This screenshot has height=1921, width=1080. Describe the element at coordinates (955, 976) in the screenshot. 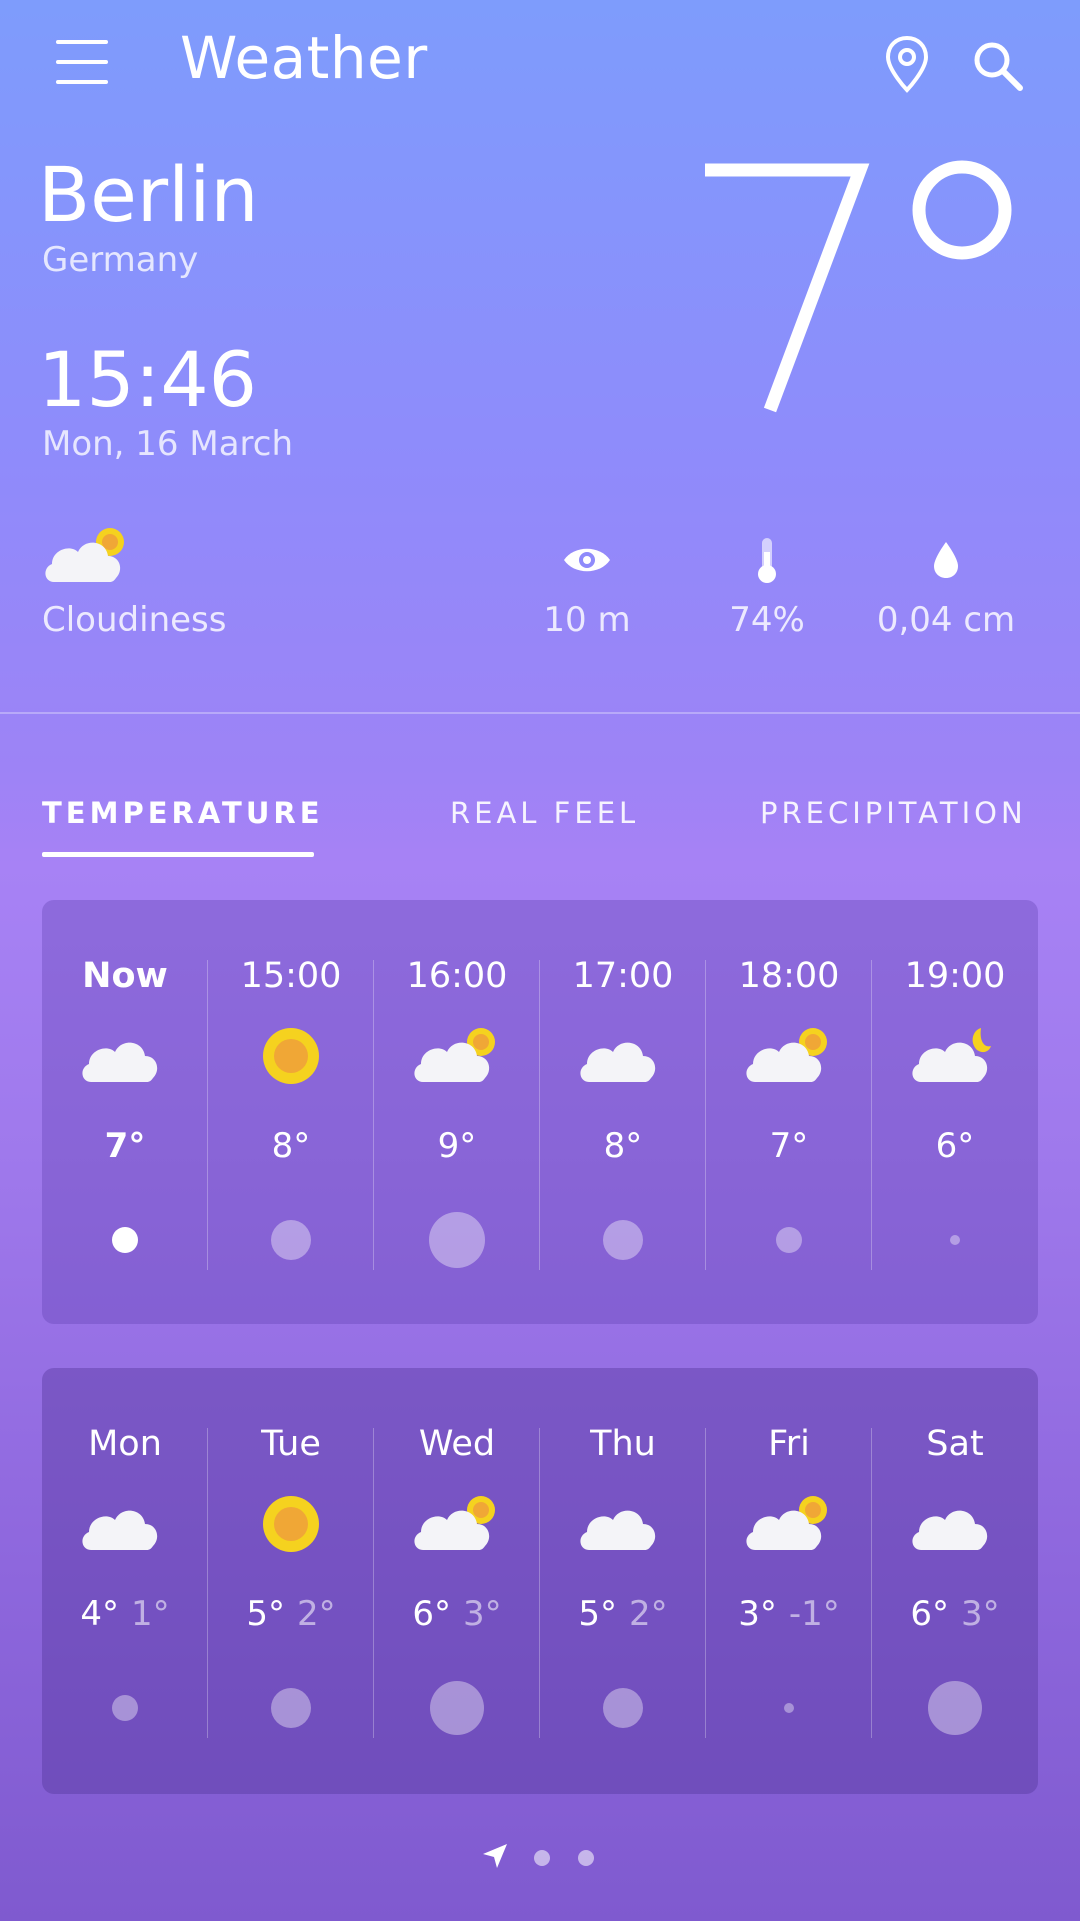

I see `hour-label: 19:00` at that location.